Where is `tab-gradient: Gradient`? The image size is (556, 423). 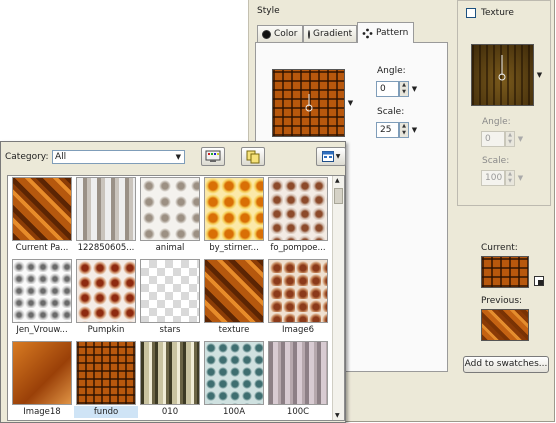
tab-gradient: Gradient is located at coordinates (330, 33).